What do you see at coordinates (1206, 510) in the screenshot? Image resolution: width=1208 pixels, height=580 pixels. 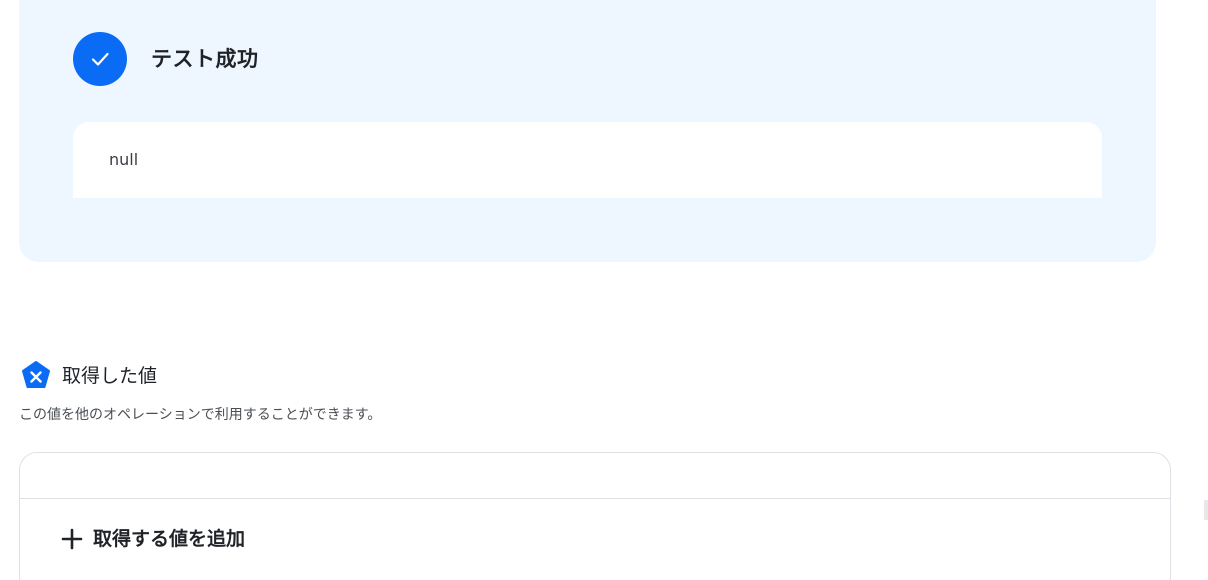 I see `scrollbar-edge` at bounding box center [1206, 510].